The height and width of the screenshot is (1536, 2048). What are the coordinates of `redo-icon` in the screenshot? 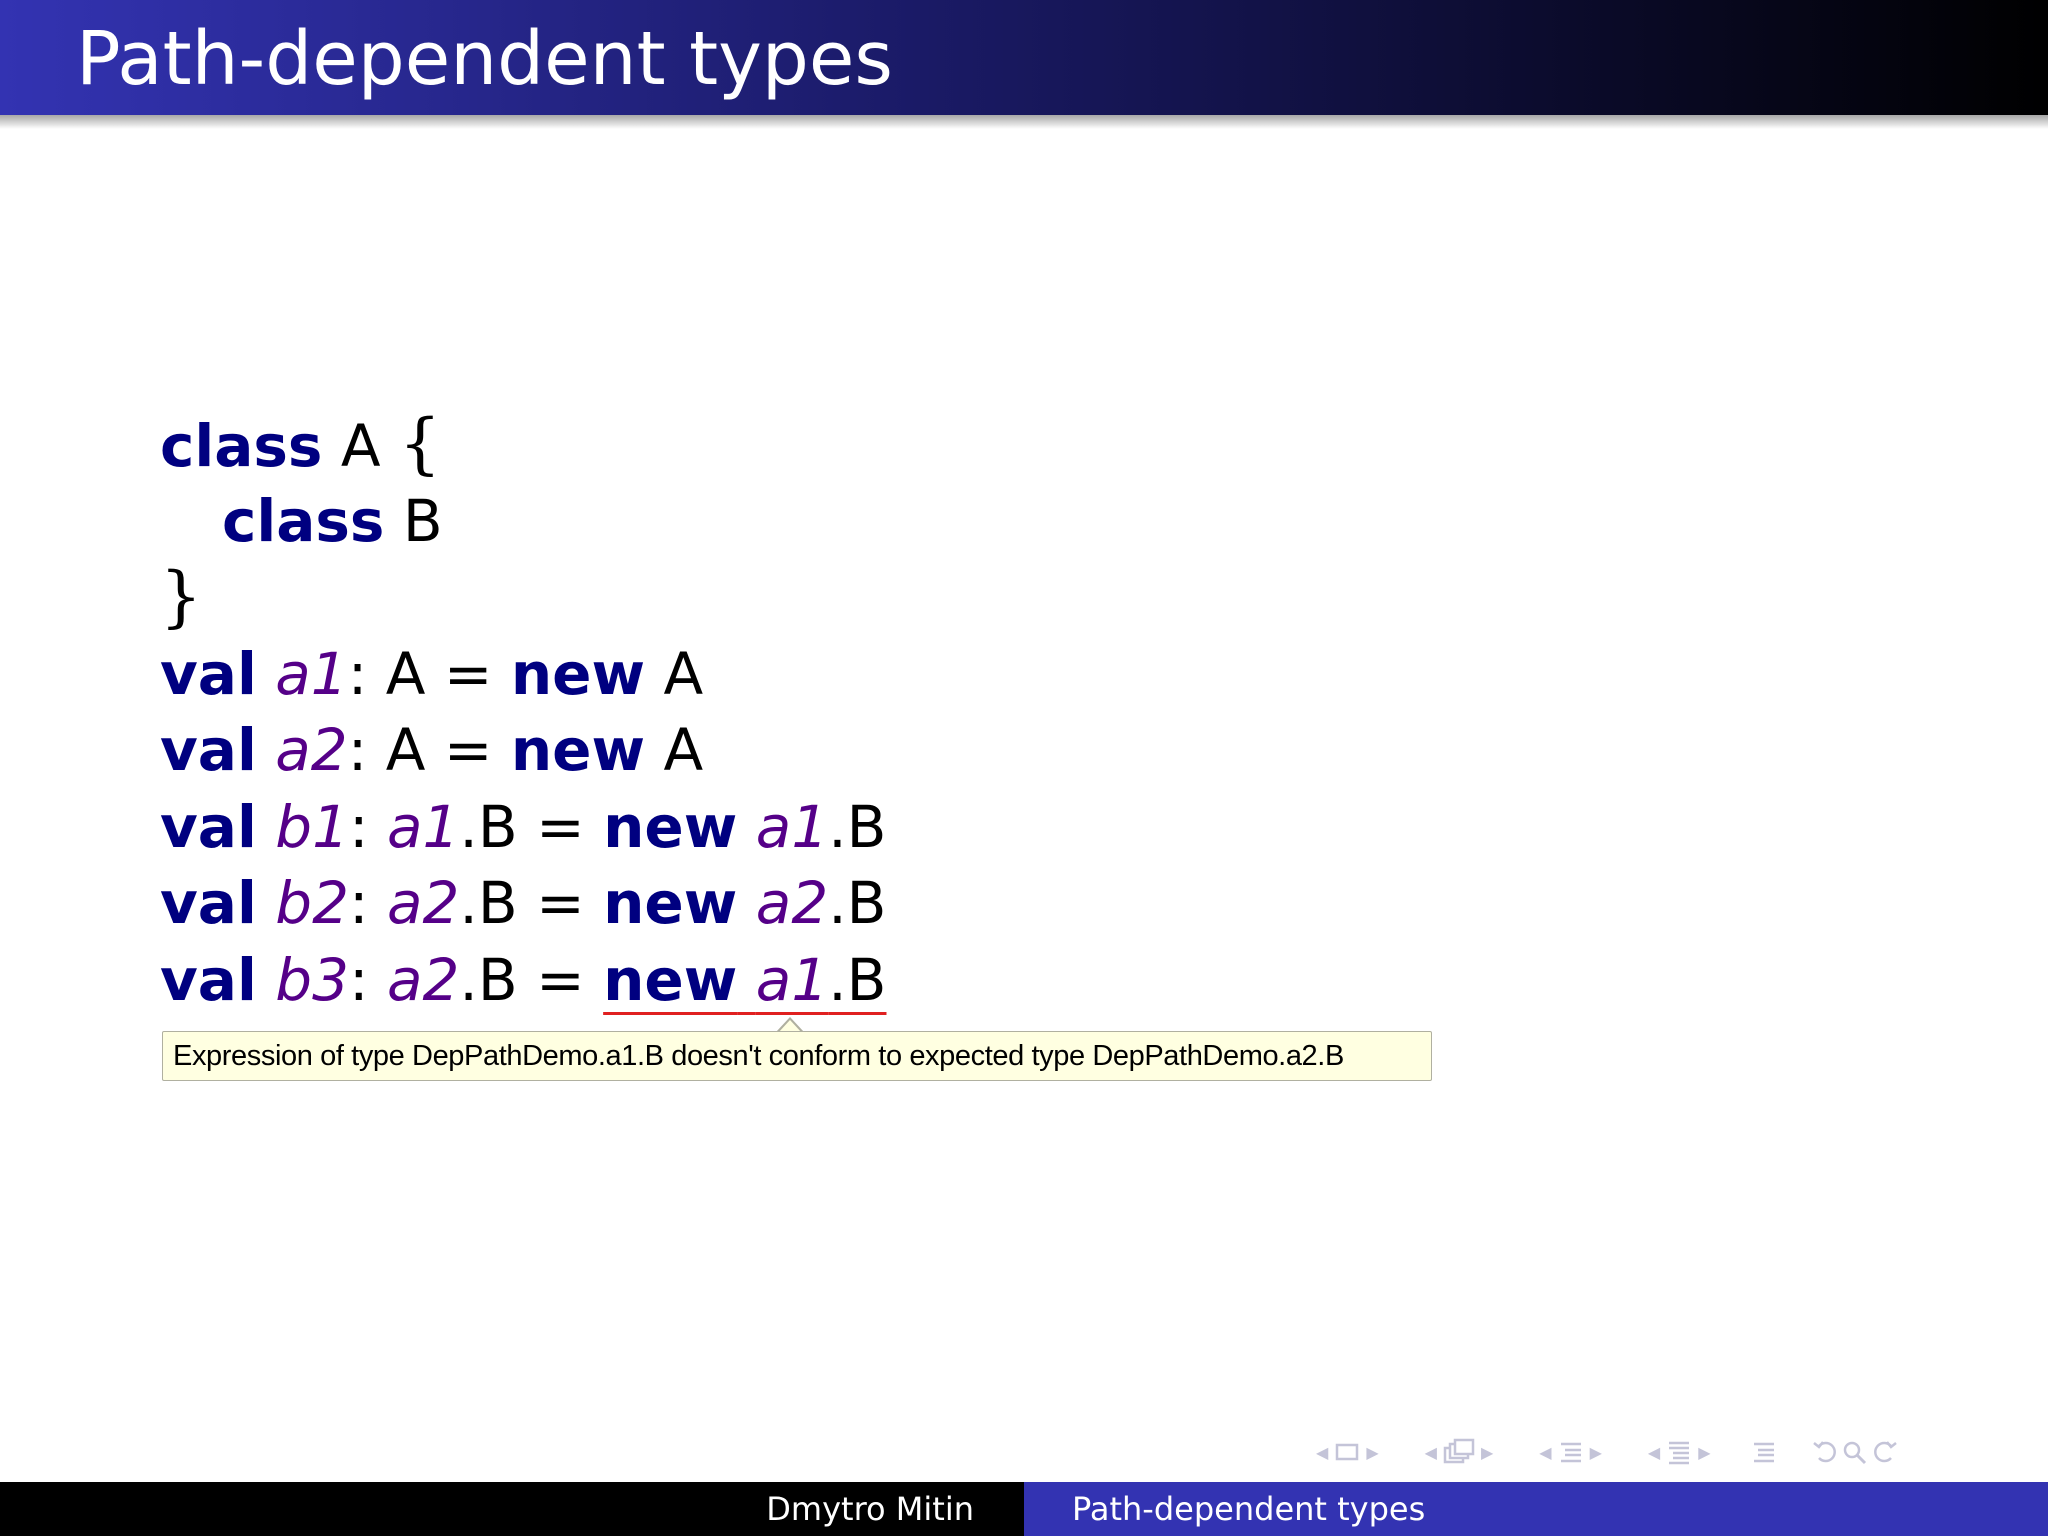 It's located at (1884, 1452).